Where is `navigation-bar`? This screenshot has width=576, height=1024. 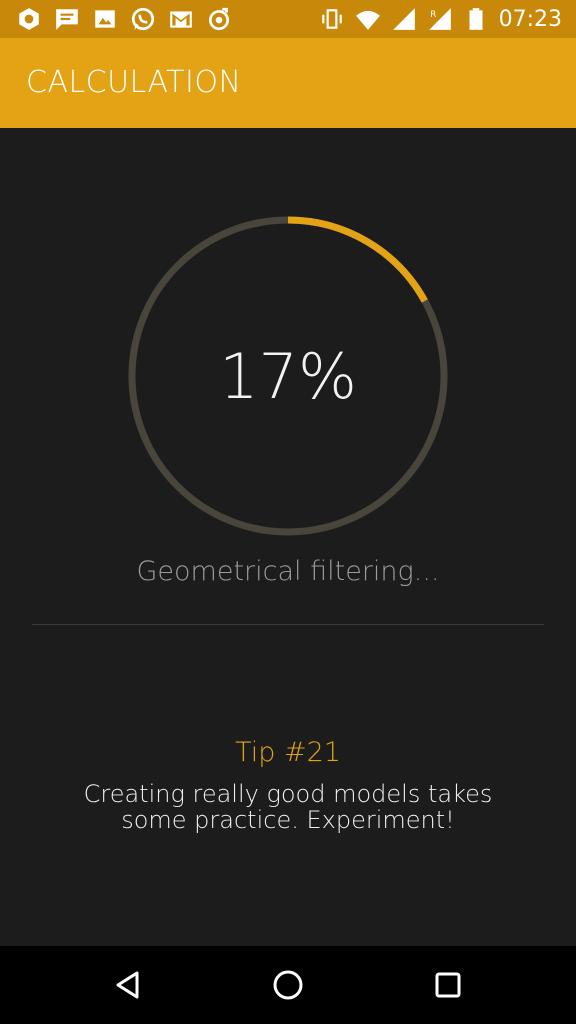
navigation-bar is located at coordinates (288, 985).